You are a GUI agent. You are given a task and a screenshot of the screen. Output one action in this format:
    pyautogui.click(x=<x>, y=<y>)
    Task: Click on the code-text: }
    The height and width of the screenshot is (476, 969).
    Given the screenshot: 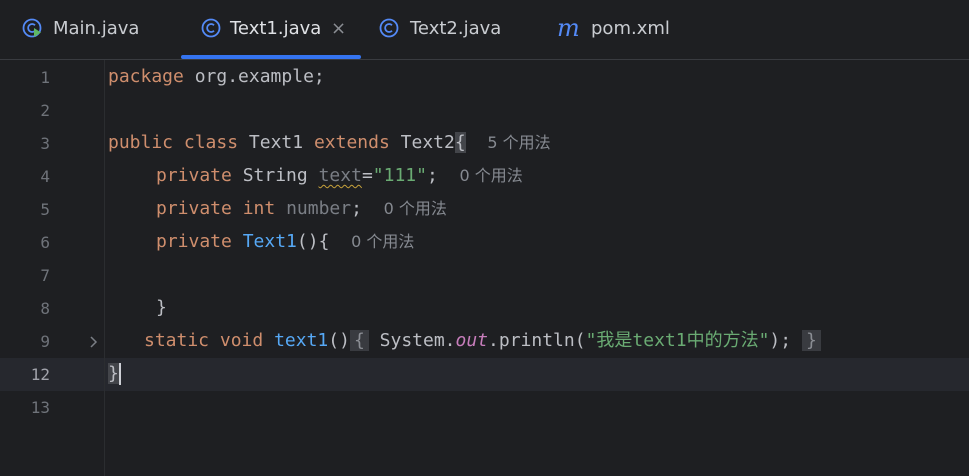 What is the action you would take?
    pyautogui.click(x=161, y=307)
    